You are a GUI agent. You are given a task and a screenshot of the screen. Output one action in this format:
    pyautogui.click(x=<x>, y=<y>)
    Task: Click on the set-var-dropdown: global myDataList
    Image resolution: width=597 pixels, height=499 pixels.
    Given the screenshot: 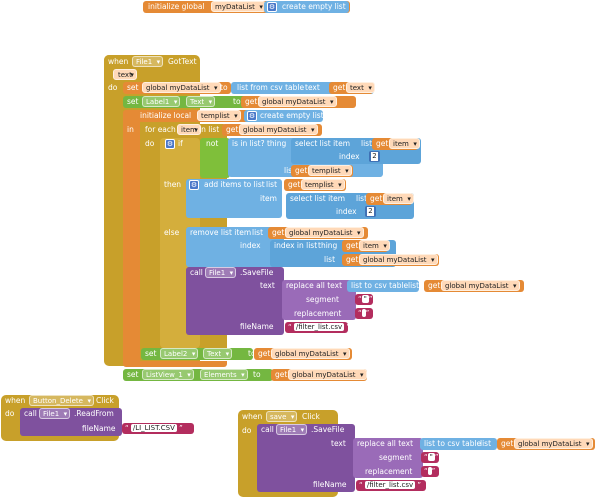 What is the action you would take?
    pyautogui.click(x=181, y=87)
    